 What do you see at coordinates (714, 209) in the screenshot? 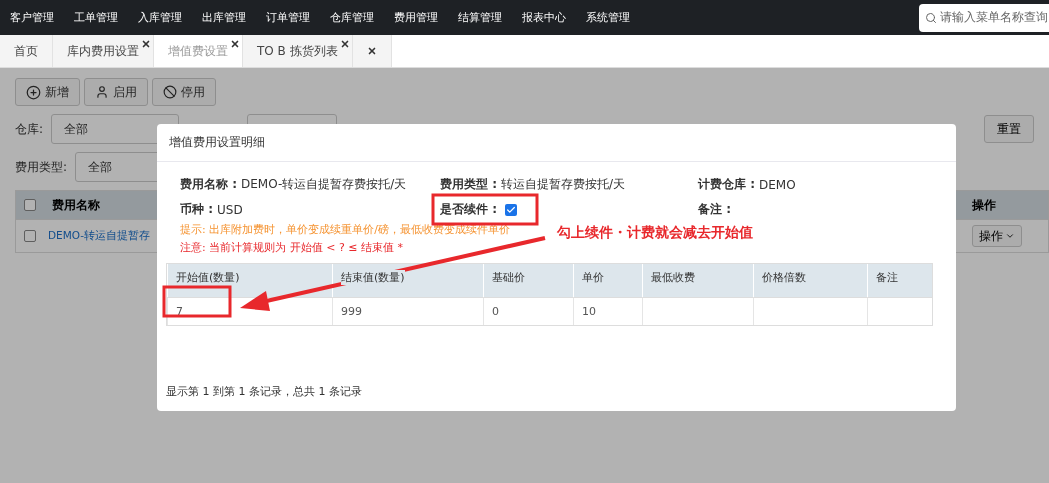
I see `field-label: 备注 :` at bounding box center [714, 209].